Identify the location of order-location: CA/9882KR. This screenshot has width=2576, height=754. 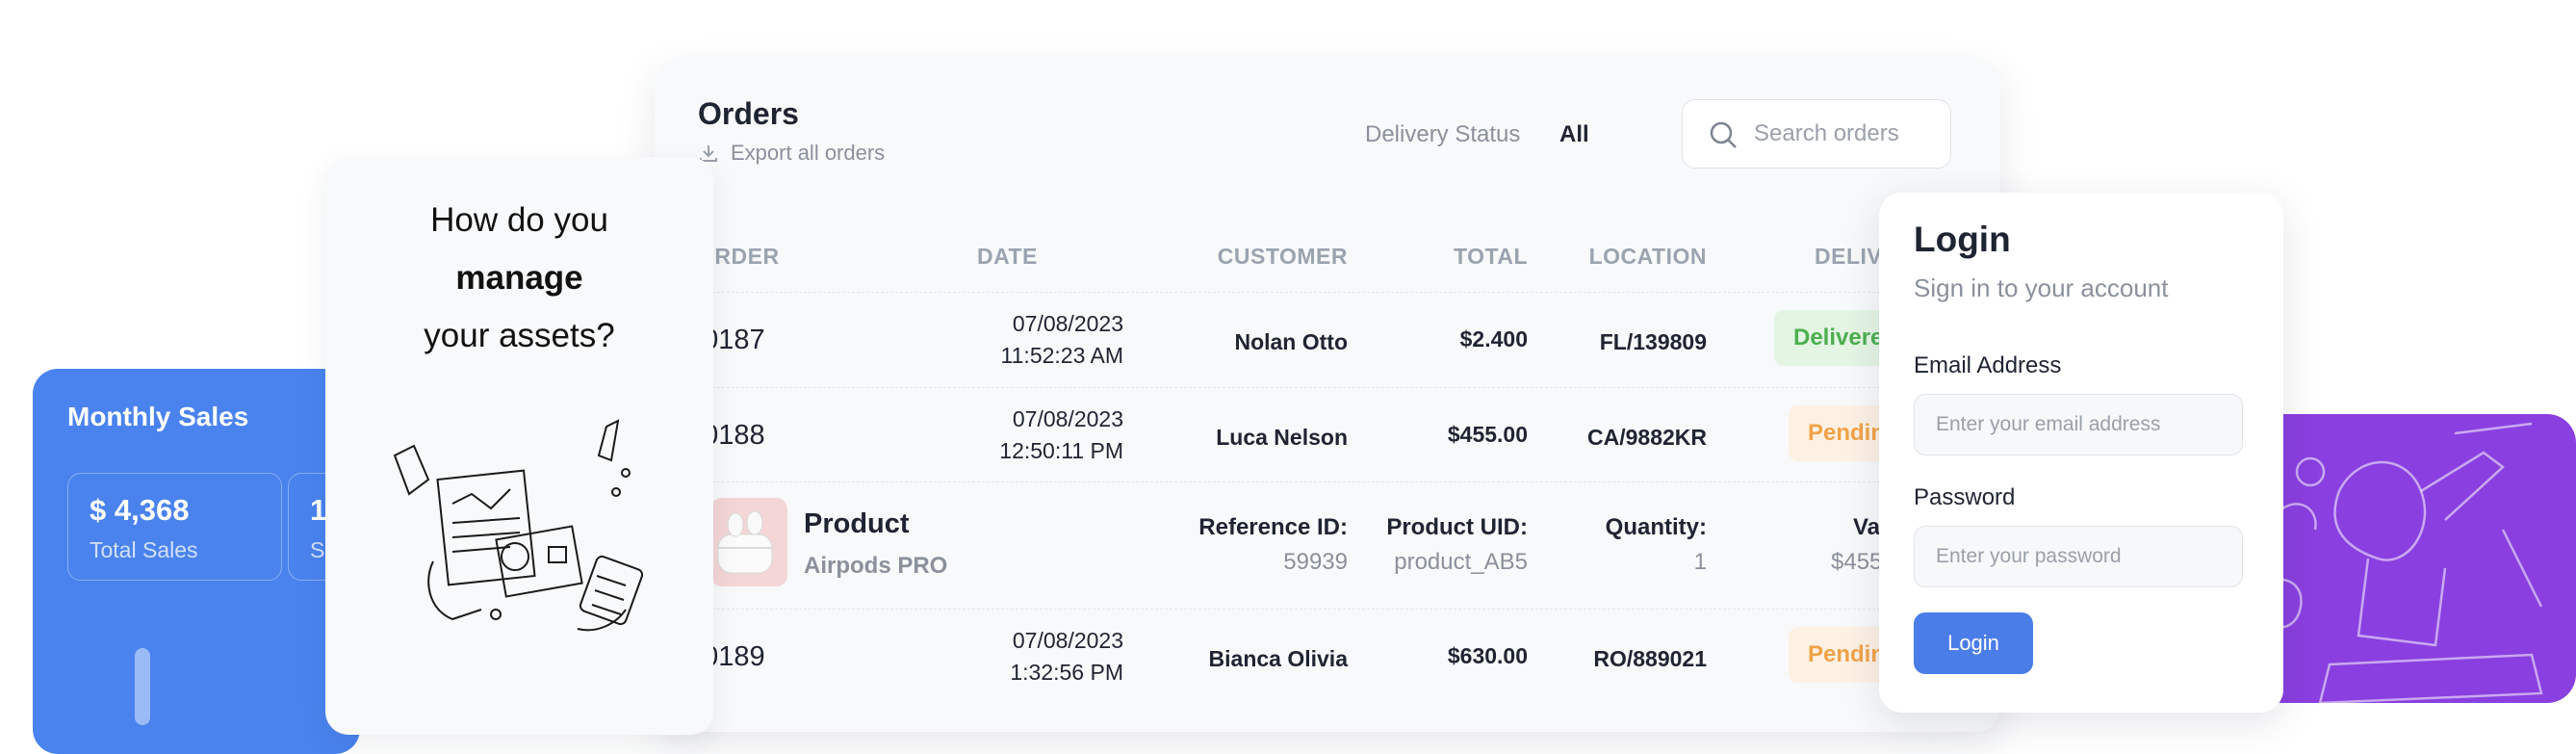
(1647, 437).